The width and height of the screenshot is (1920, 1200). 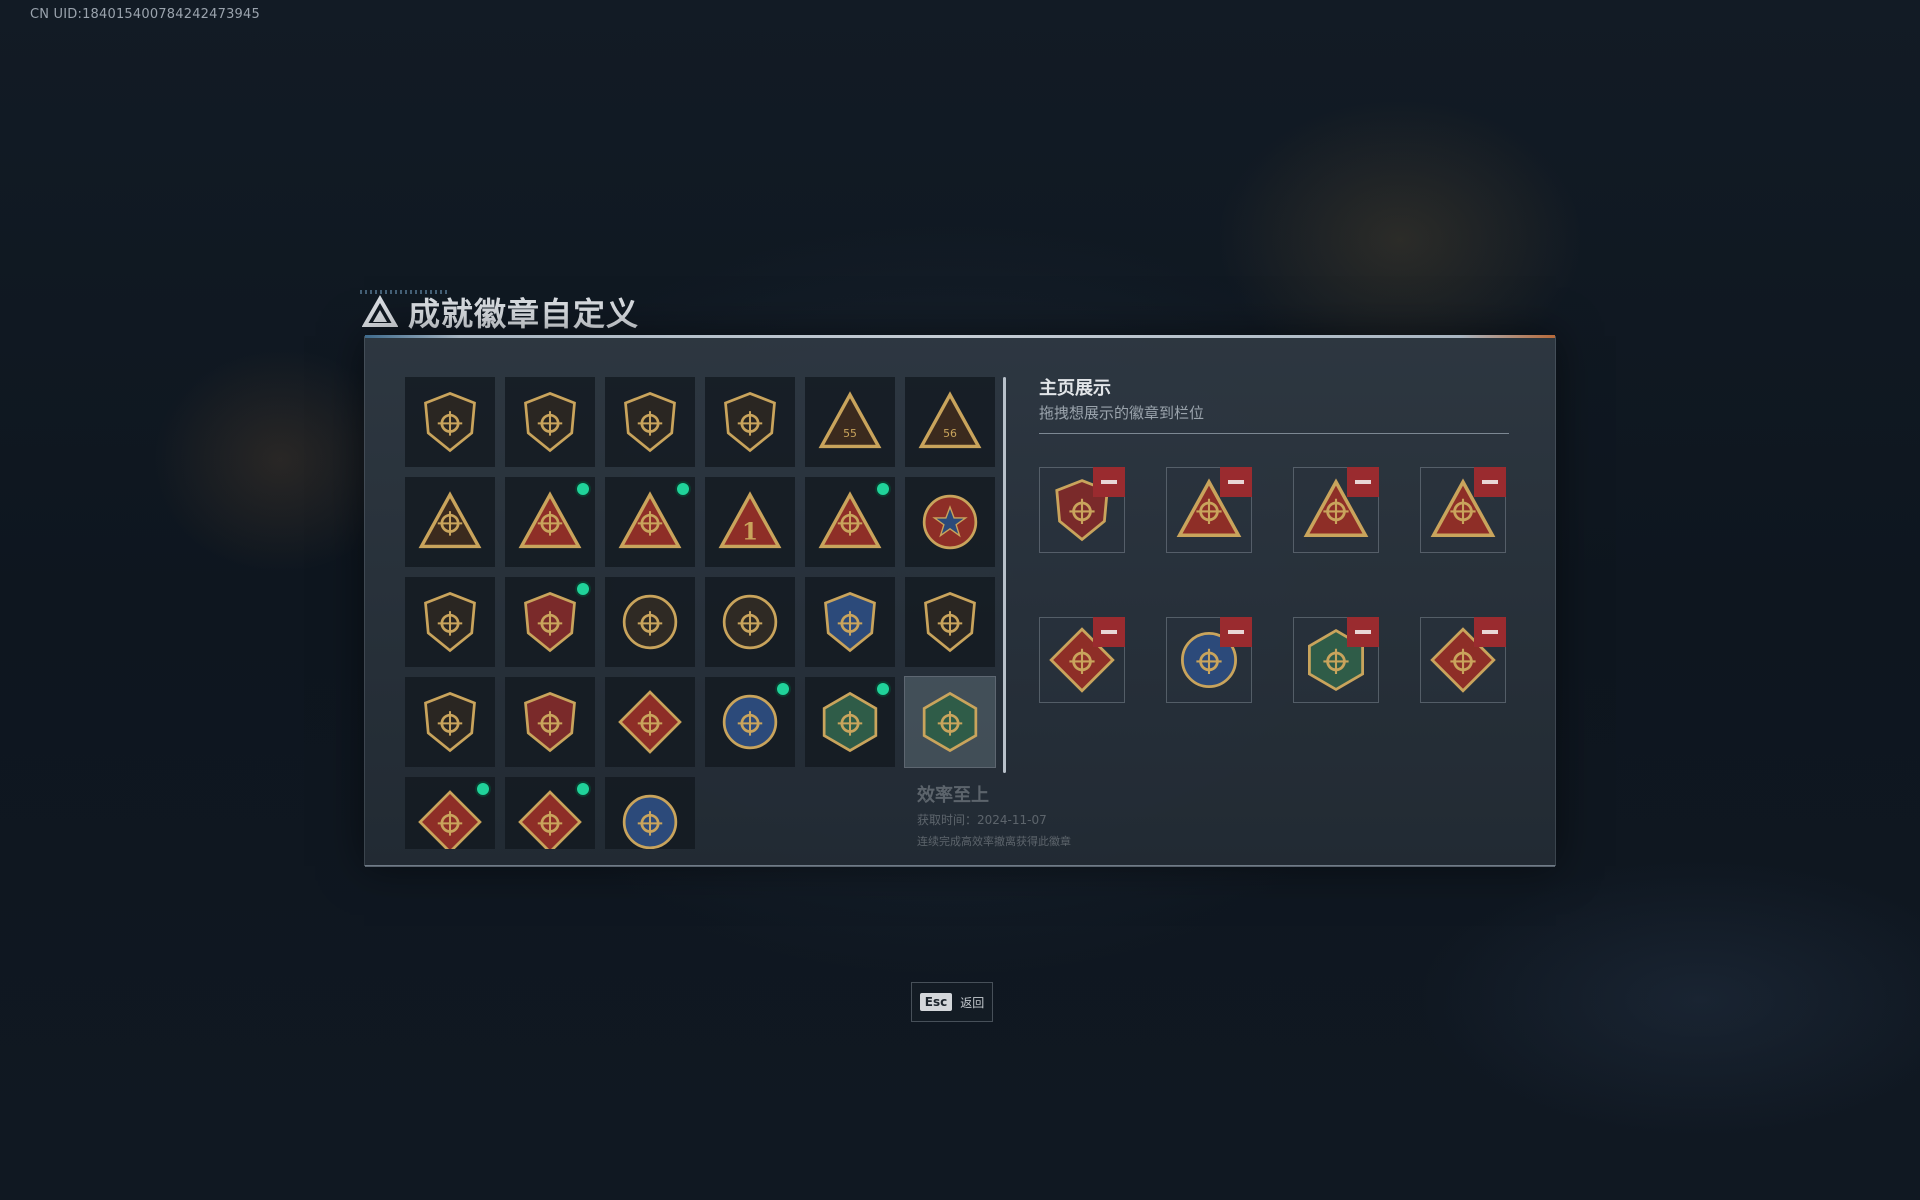 What do you see at coordinates (953, 795) in the screenshot?
I see `tooltip-badge-name: 效率至上` at bounding box center [953, 795].